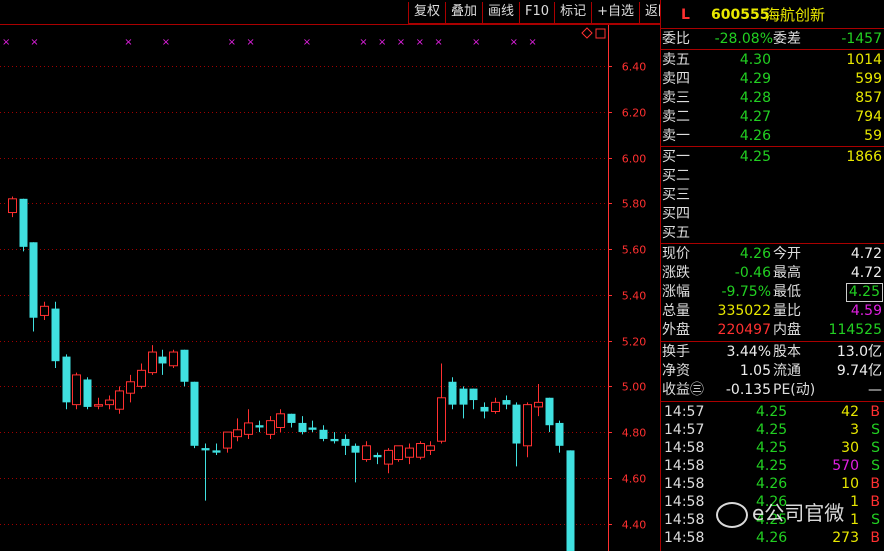 The height and width of the screenshot is (551, 884). What do you see at coordinates (772, 195) in the screenshot?
I see `bid-level: 买三` at bounding box center [772, 195].